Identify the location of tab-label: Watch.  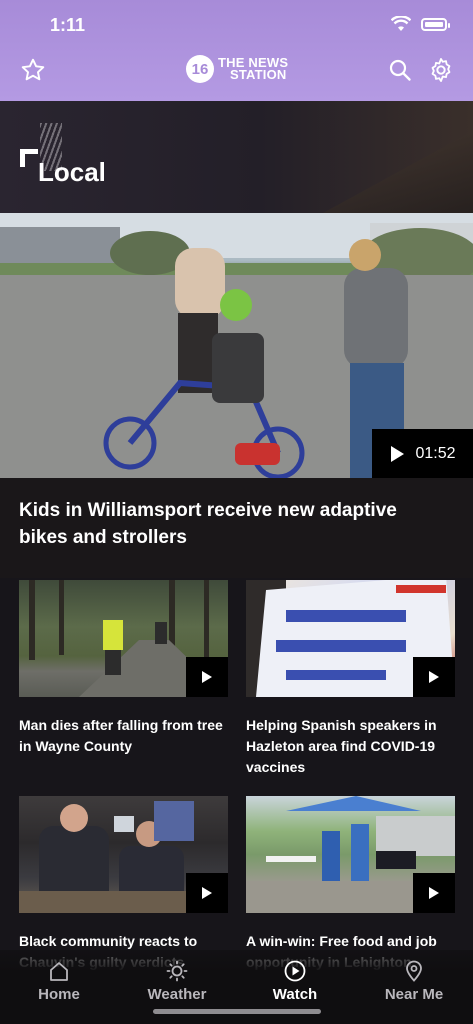
(295, 994).